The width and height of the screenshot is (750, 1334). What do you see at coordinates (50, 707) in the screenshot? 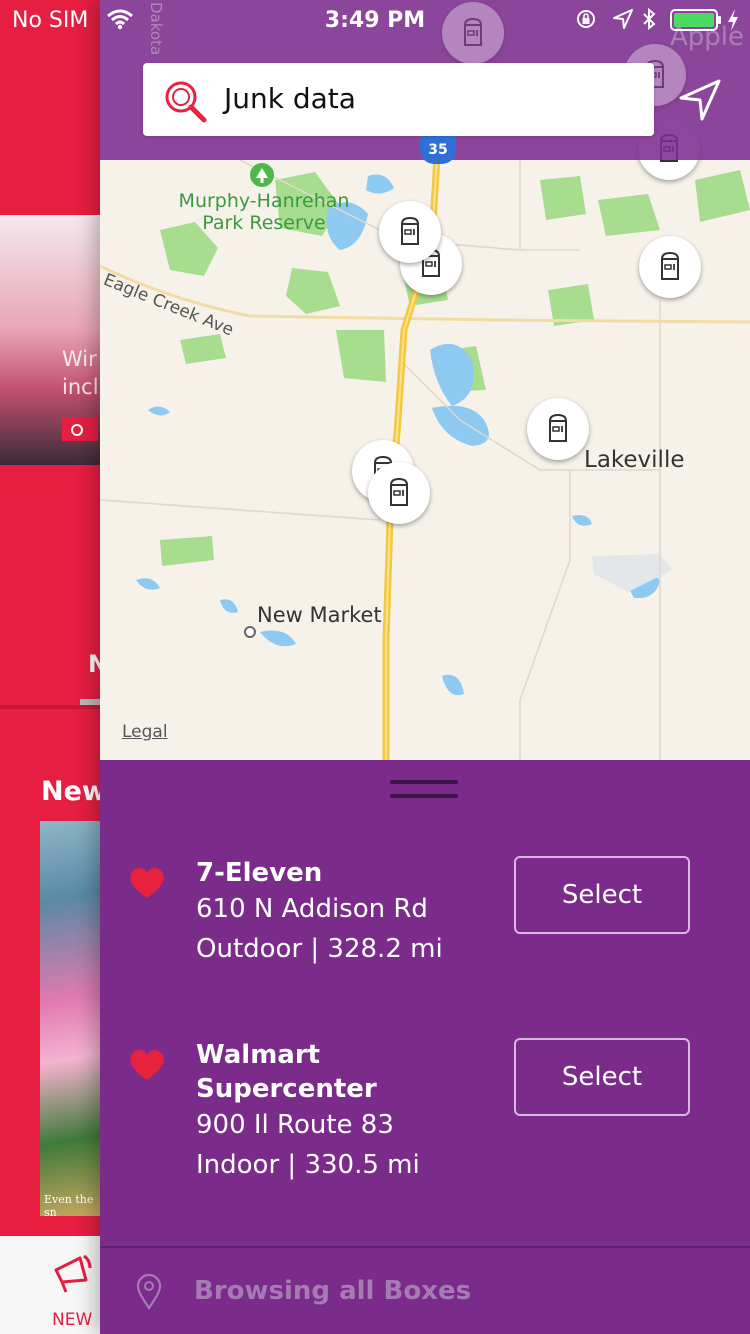
I see `background-divider` at bounding box center [50, 707].